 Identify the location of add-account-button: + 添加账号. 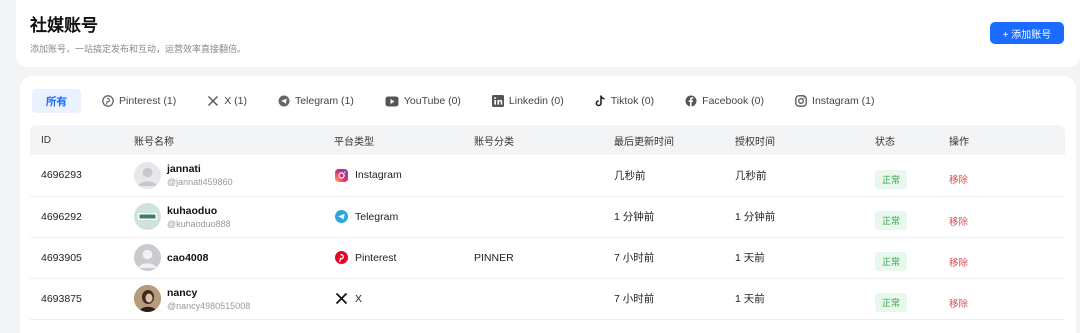
(1027, 33).